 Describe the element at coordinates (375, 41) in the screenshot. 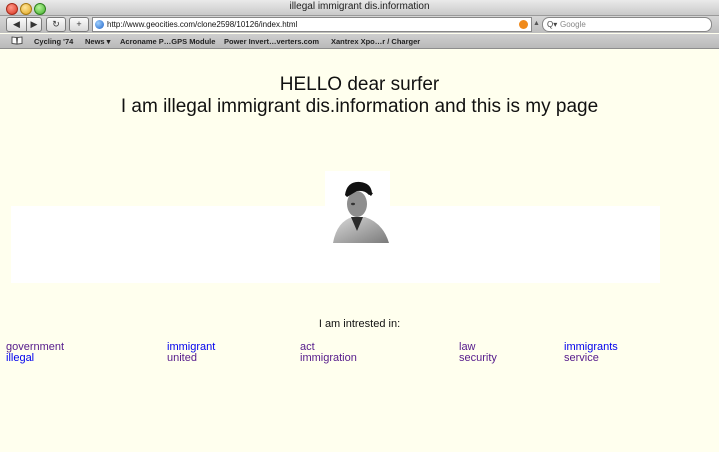

I see `bookmark-item: Xantrex Xpo…r / Charger` at that location.